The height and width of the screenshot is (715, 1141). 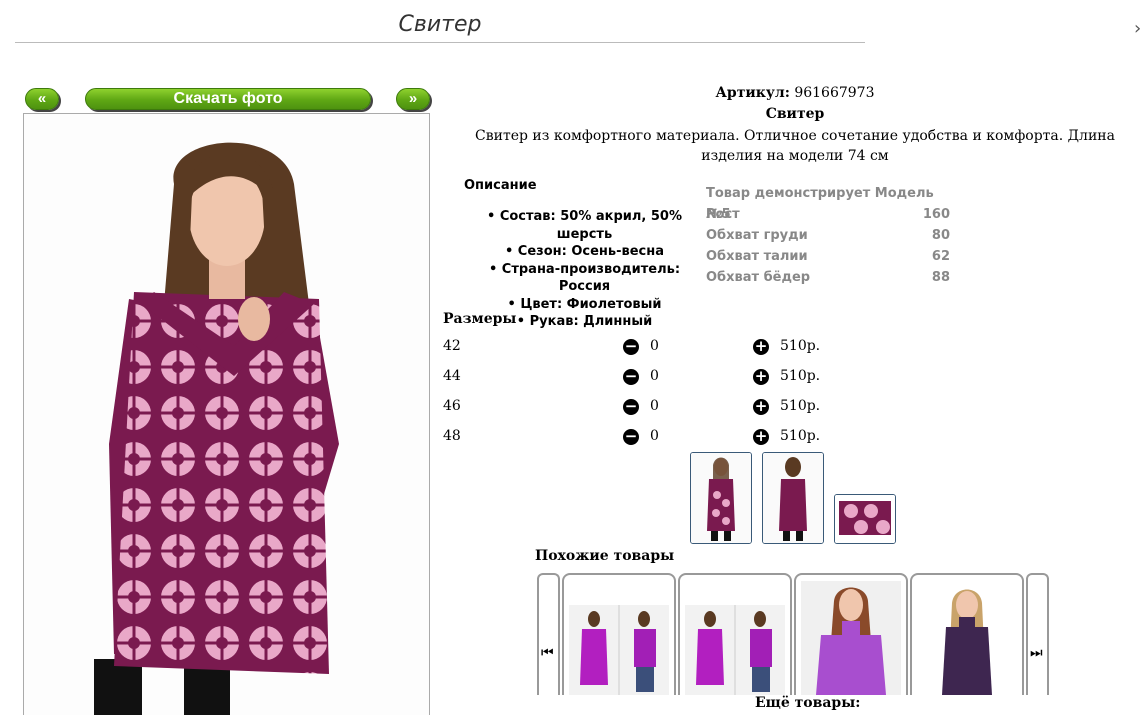 What do you see at coordinates (42, 99) in the screenshot?
I see `prev-photo-button: «` at bounding box center [42, 99].